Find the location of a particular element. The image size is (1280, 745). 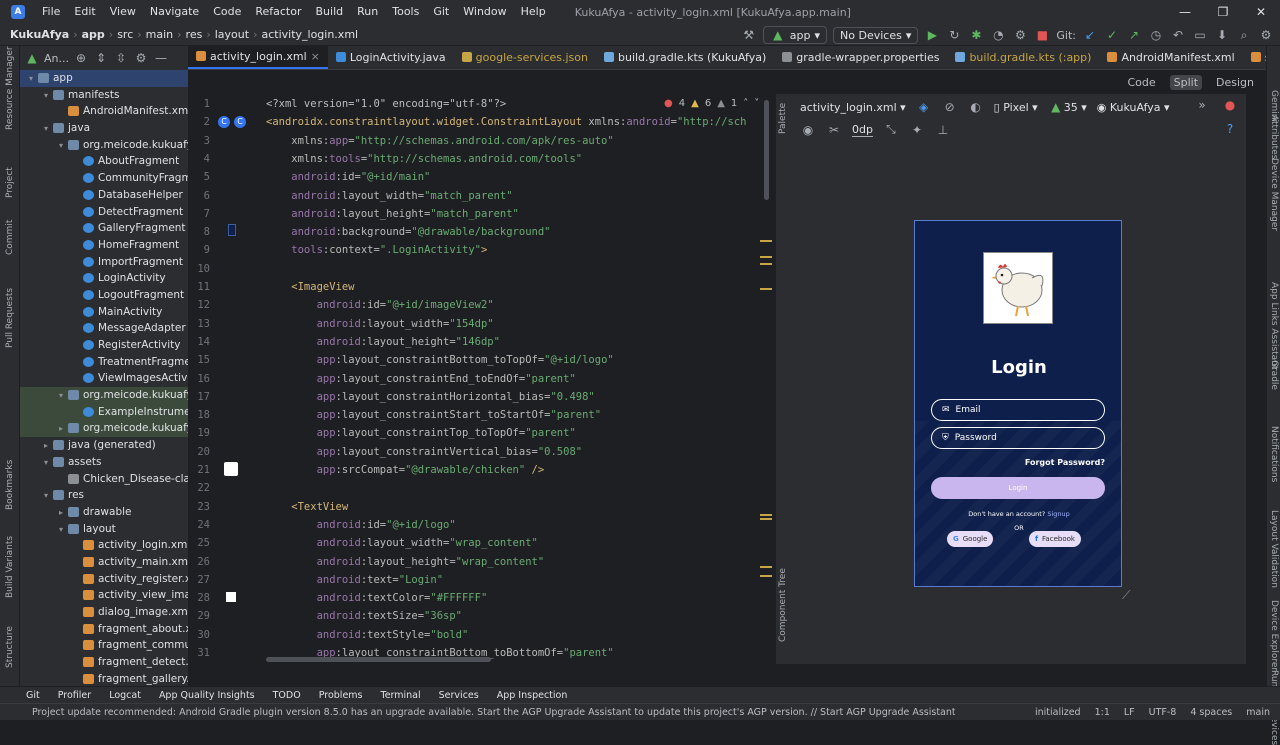

tree-toggle-icon: ▸ is located at coordinates (61, 429).